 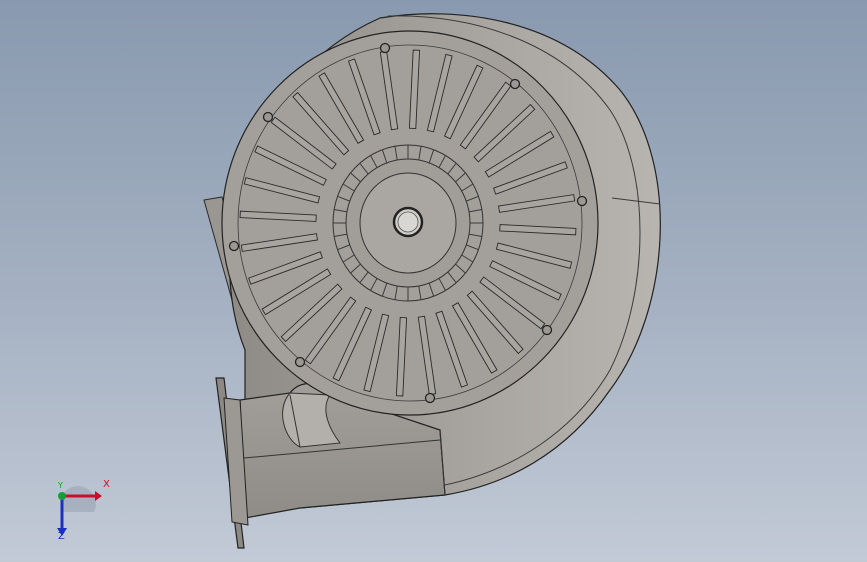 What do you see at coordinates (106, 484) in the screenshot?
I see `triad-x-label: X` at bounding box center [106, 484].